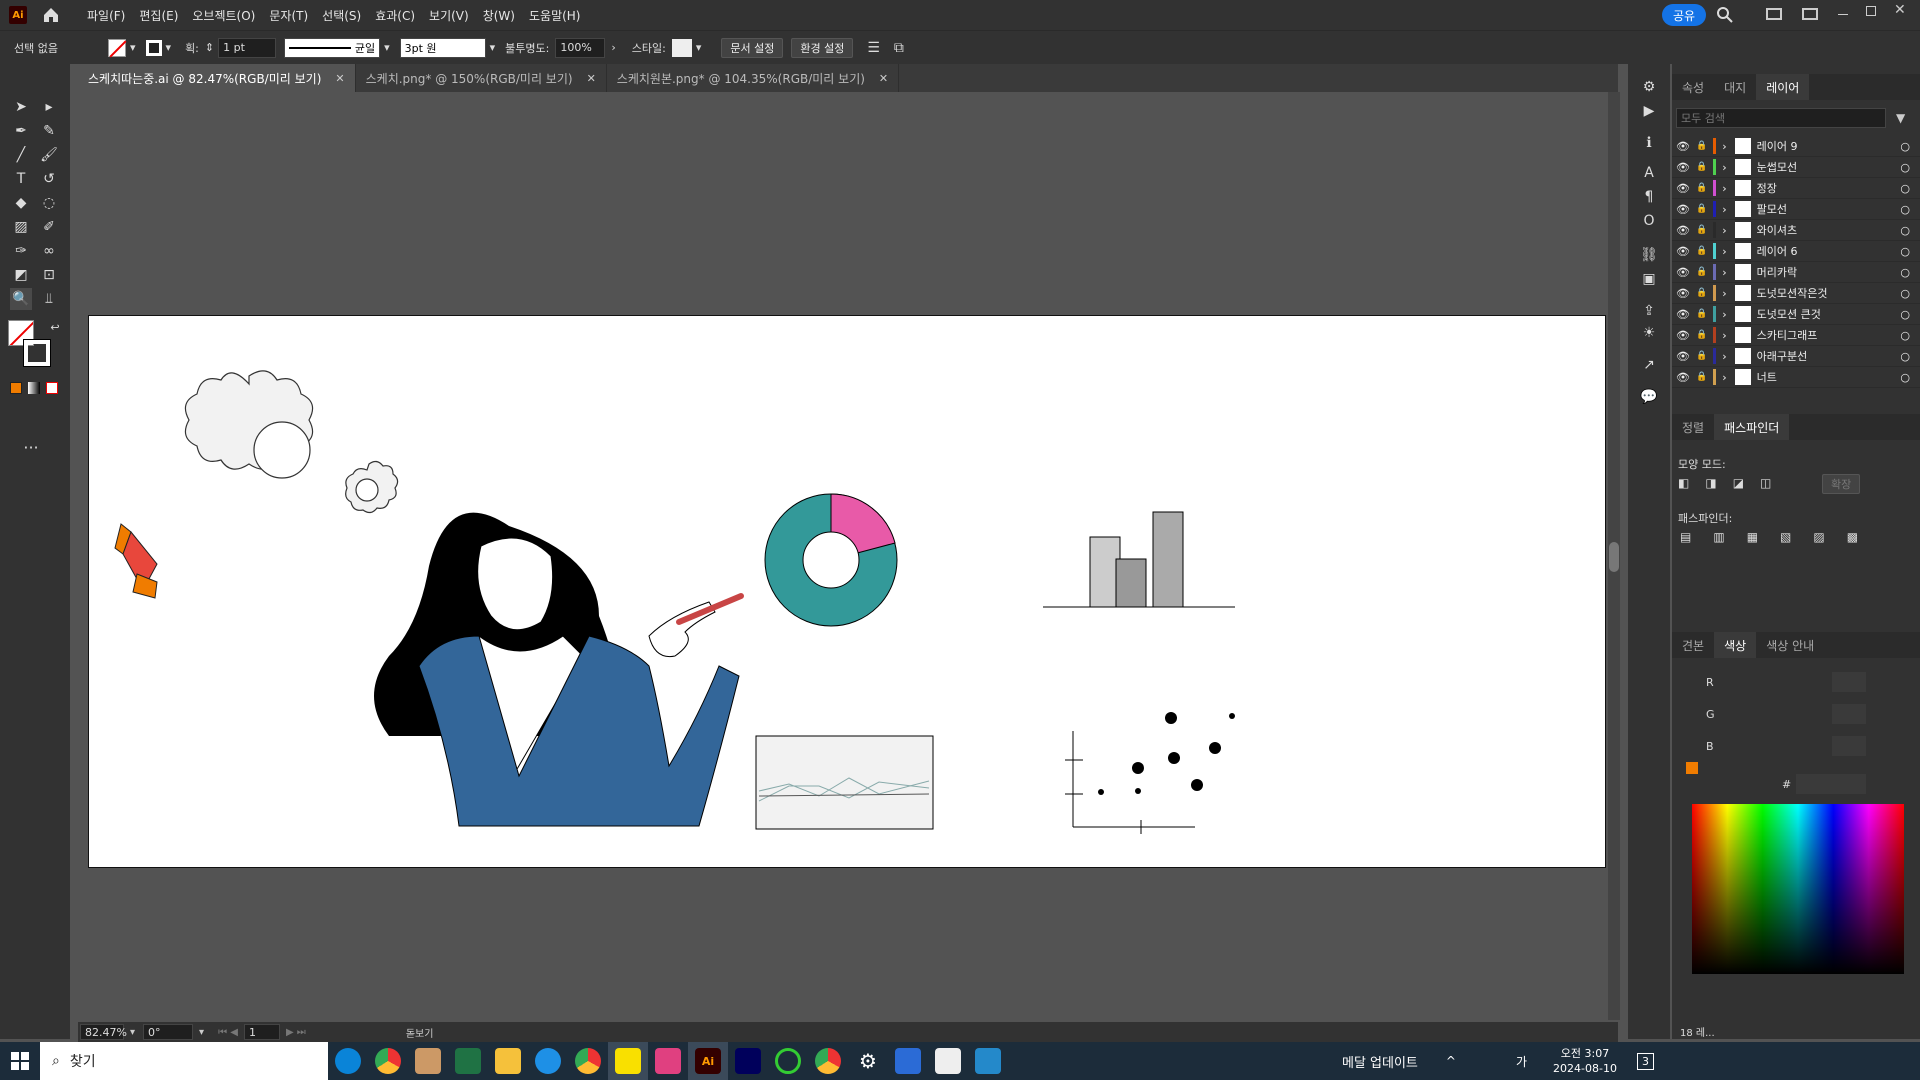 The width and height of the screenshot is (1920, 1080). What do you see at coordinates (1785, 537) in the screenshot?
I see `crop-icon: ▧` at bounding box center [1785, 537].